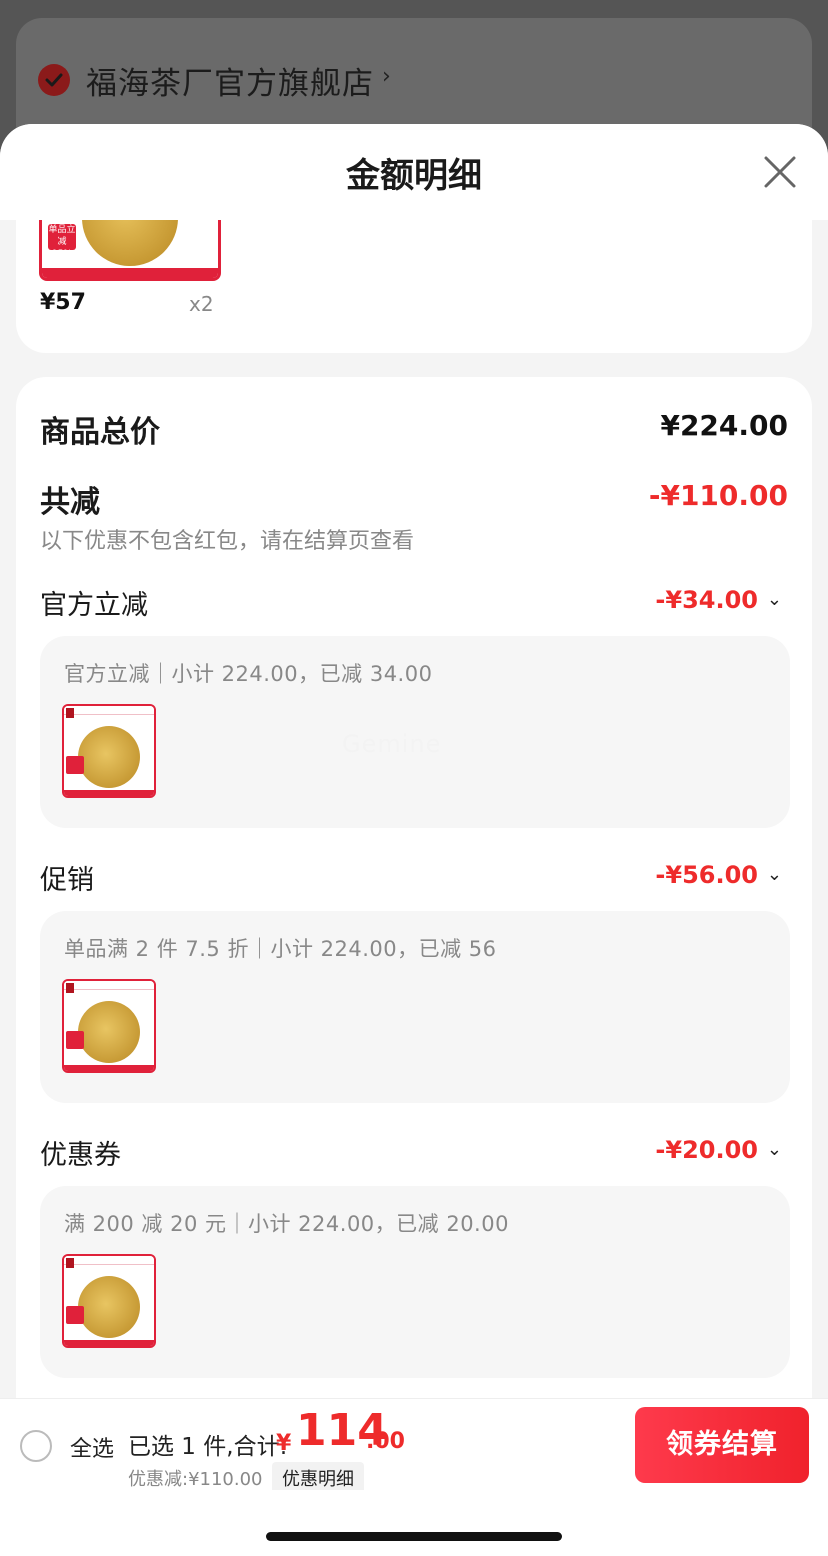 The width and height of the screenshot is (828, 1556). What do you see at coordinates (722, 1445) in the screenshot?
I see `checkout-button: 领券结算` at bounding box center [722, 1445].